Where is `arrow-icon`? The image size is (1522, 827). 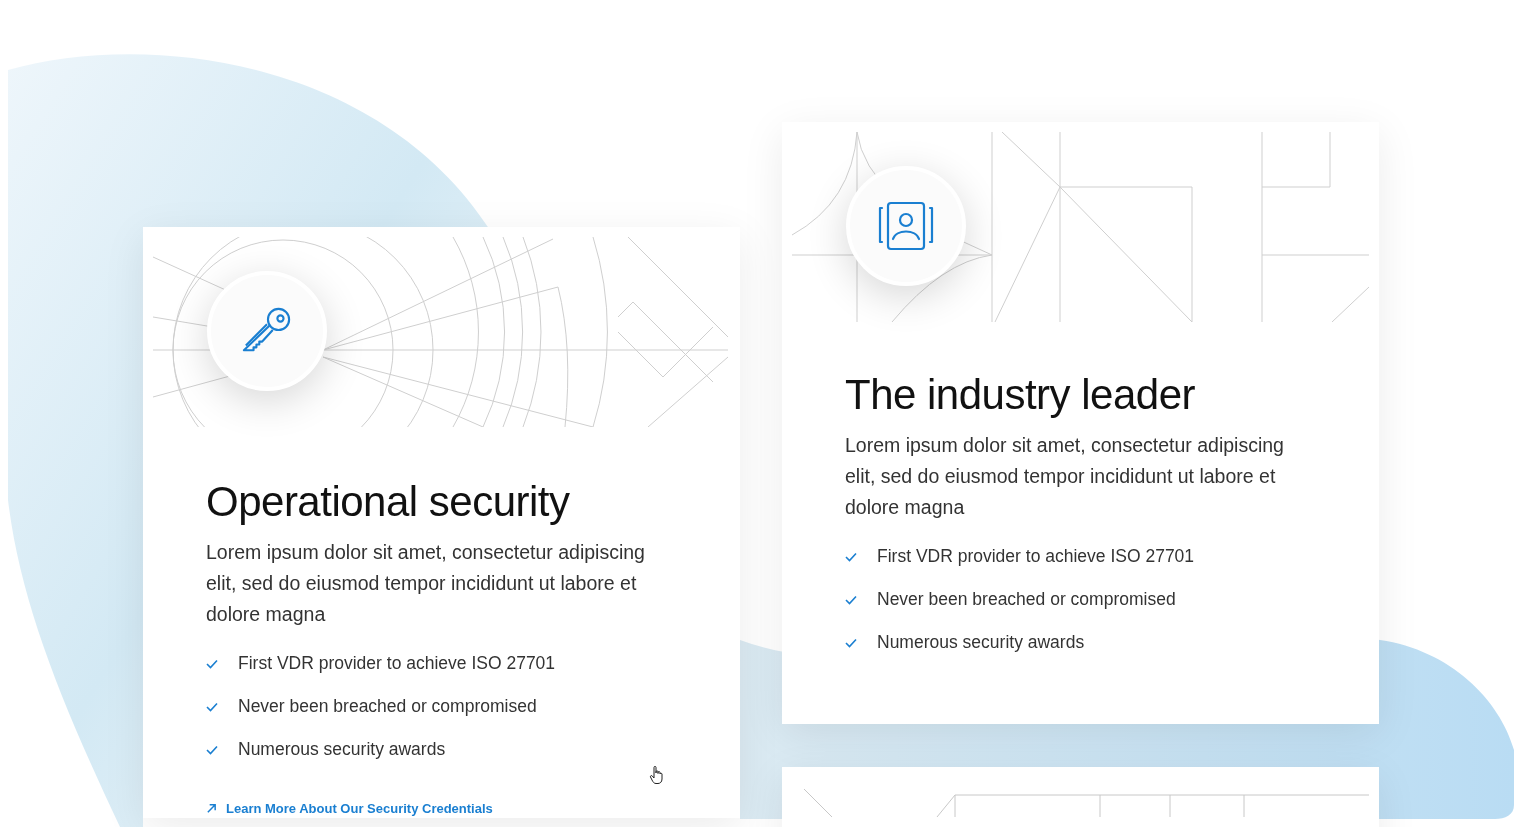
arrow-icon is located at coordinates (211, 808).